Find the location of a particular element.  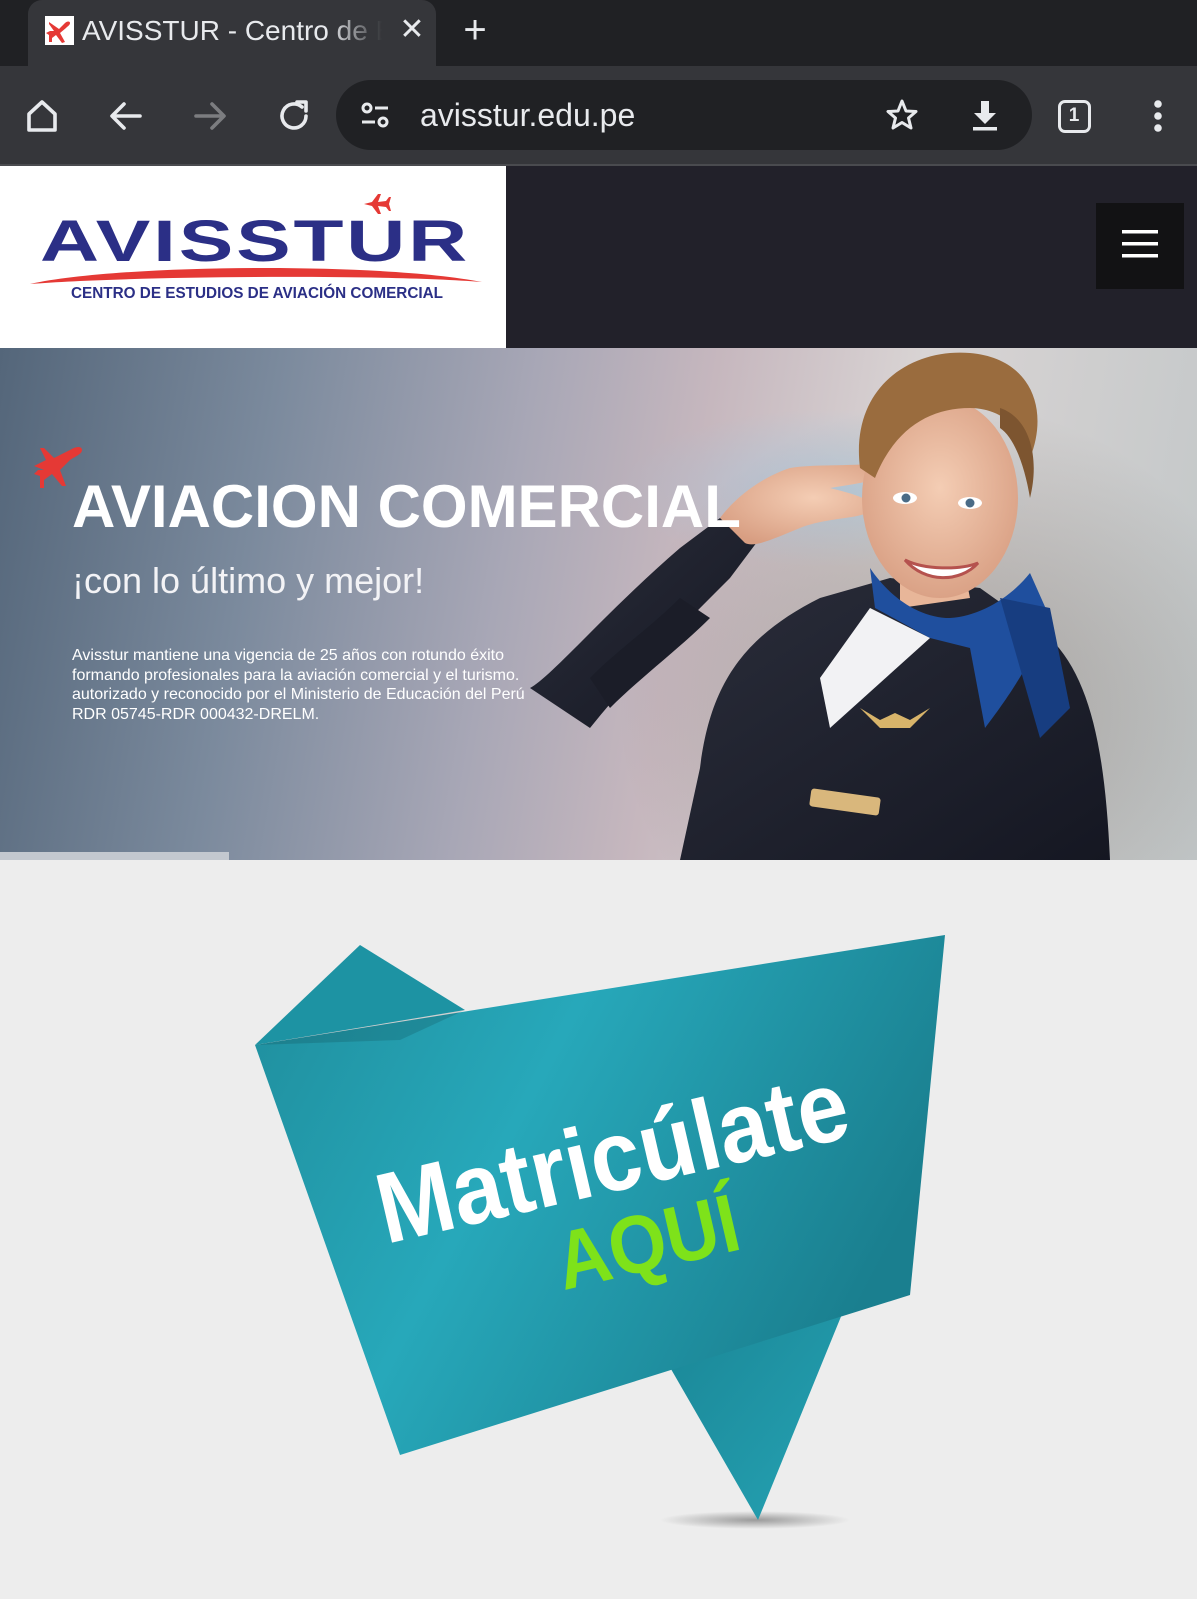

bookmark-star-icon is located at coordinates (902, 115).